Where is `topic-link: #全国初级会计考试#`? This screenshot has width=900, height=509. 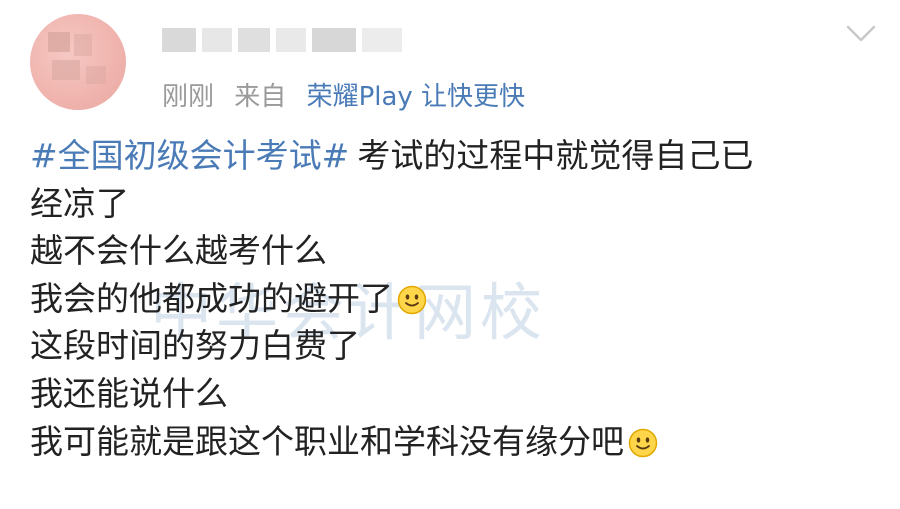
topic-link: #全国初级会计考试# is located at coordinates (189, 155).